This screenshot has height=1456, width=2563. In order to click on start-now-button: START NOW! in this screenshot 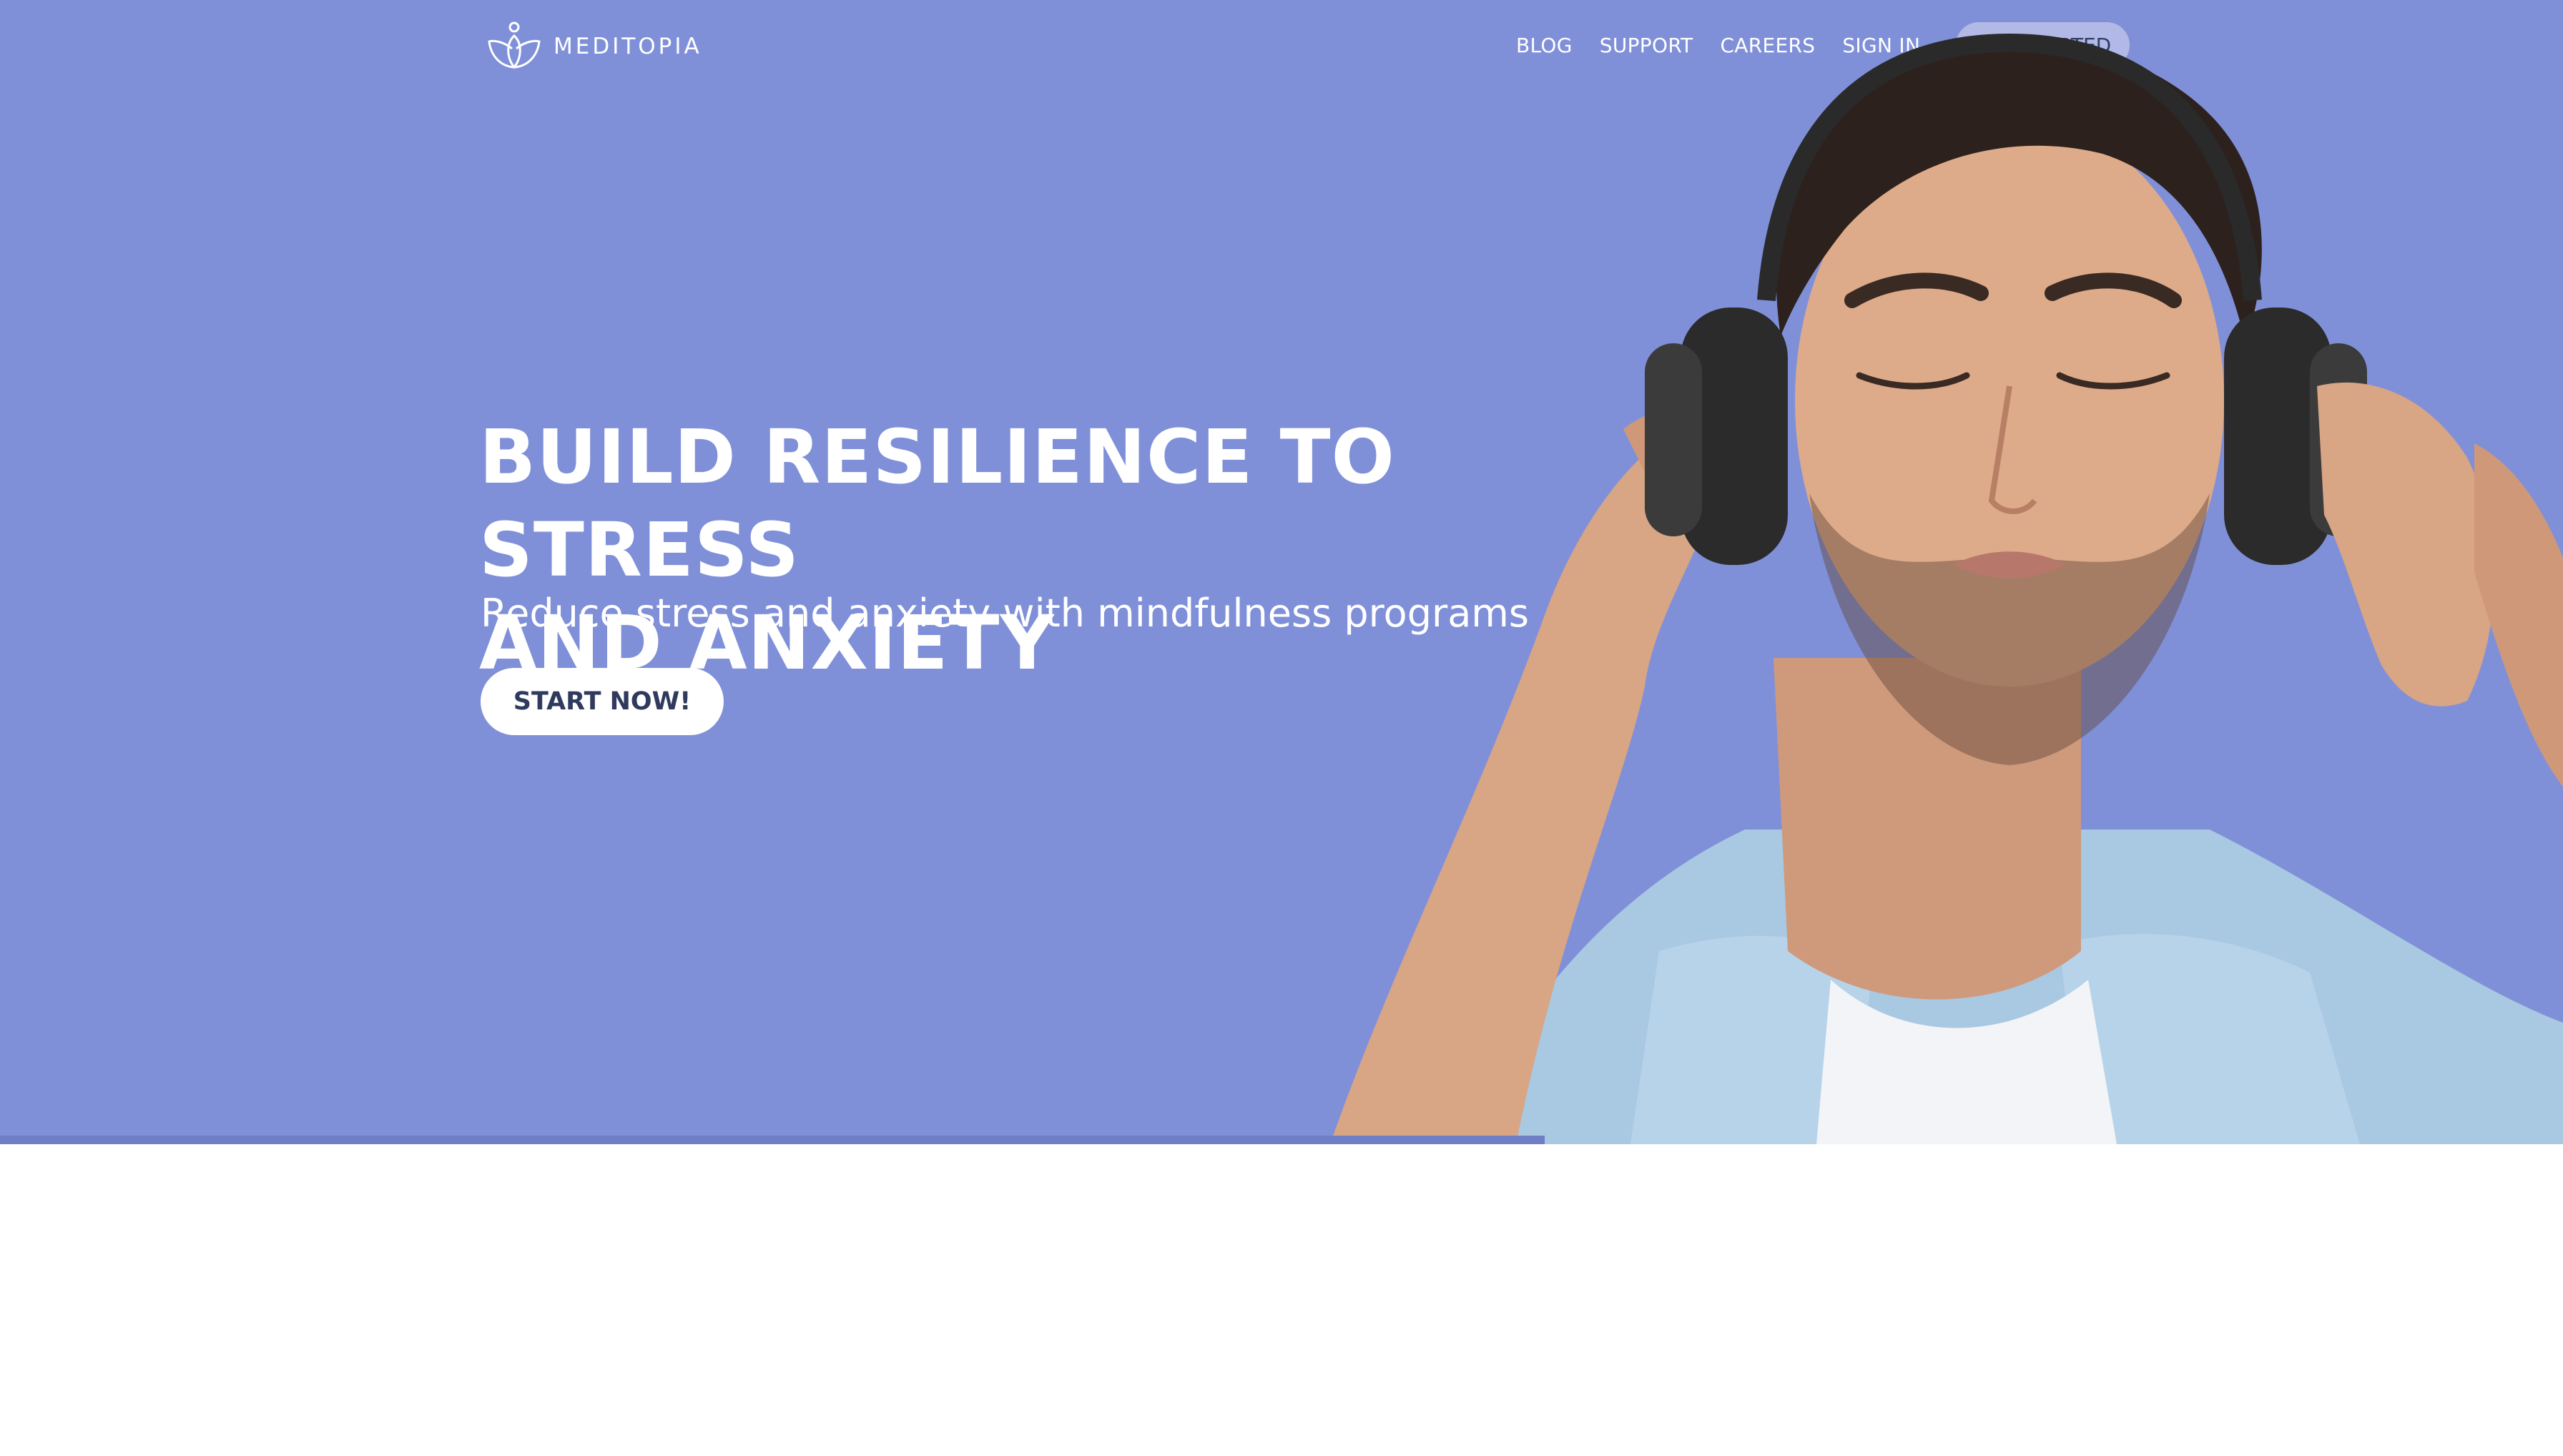, I will do `click(602, 701)`.